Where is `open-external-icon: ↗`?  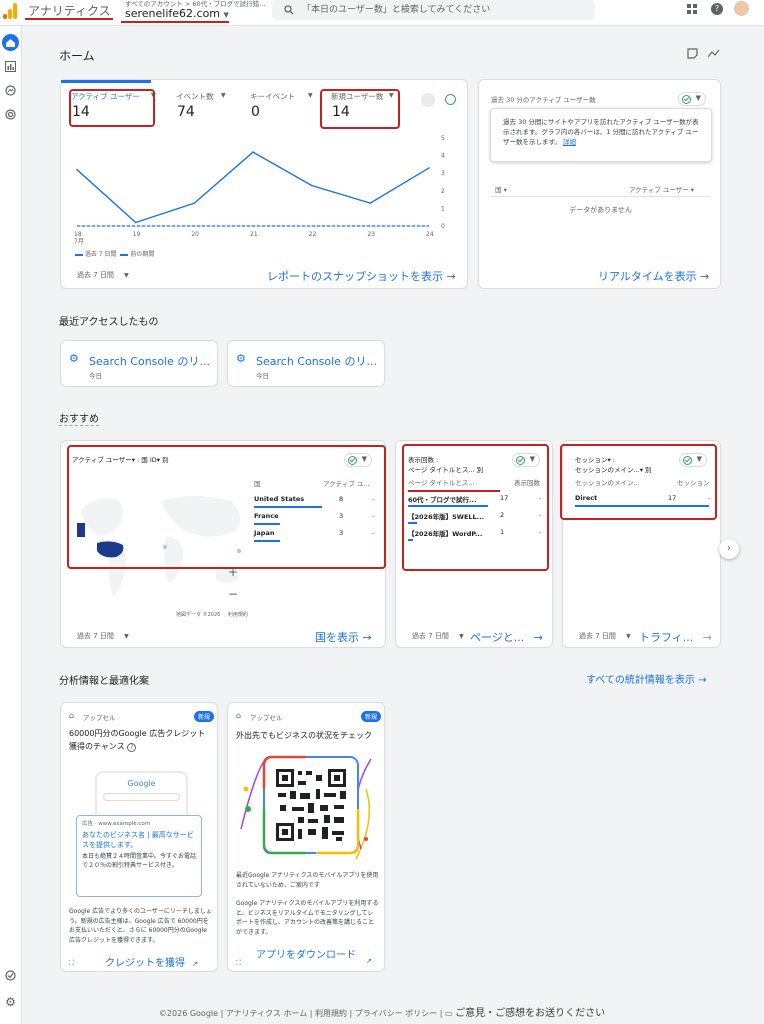
open-external-icon: ↗ is located at coordinates (369, 961).